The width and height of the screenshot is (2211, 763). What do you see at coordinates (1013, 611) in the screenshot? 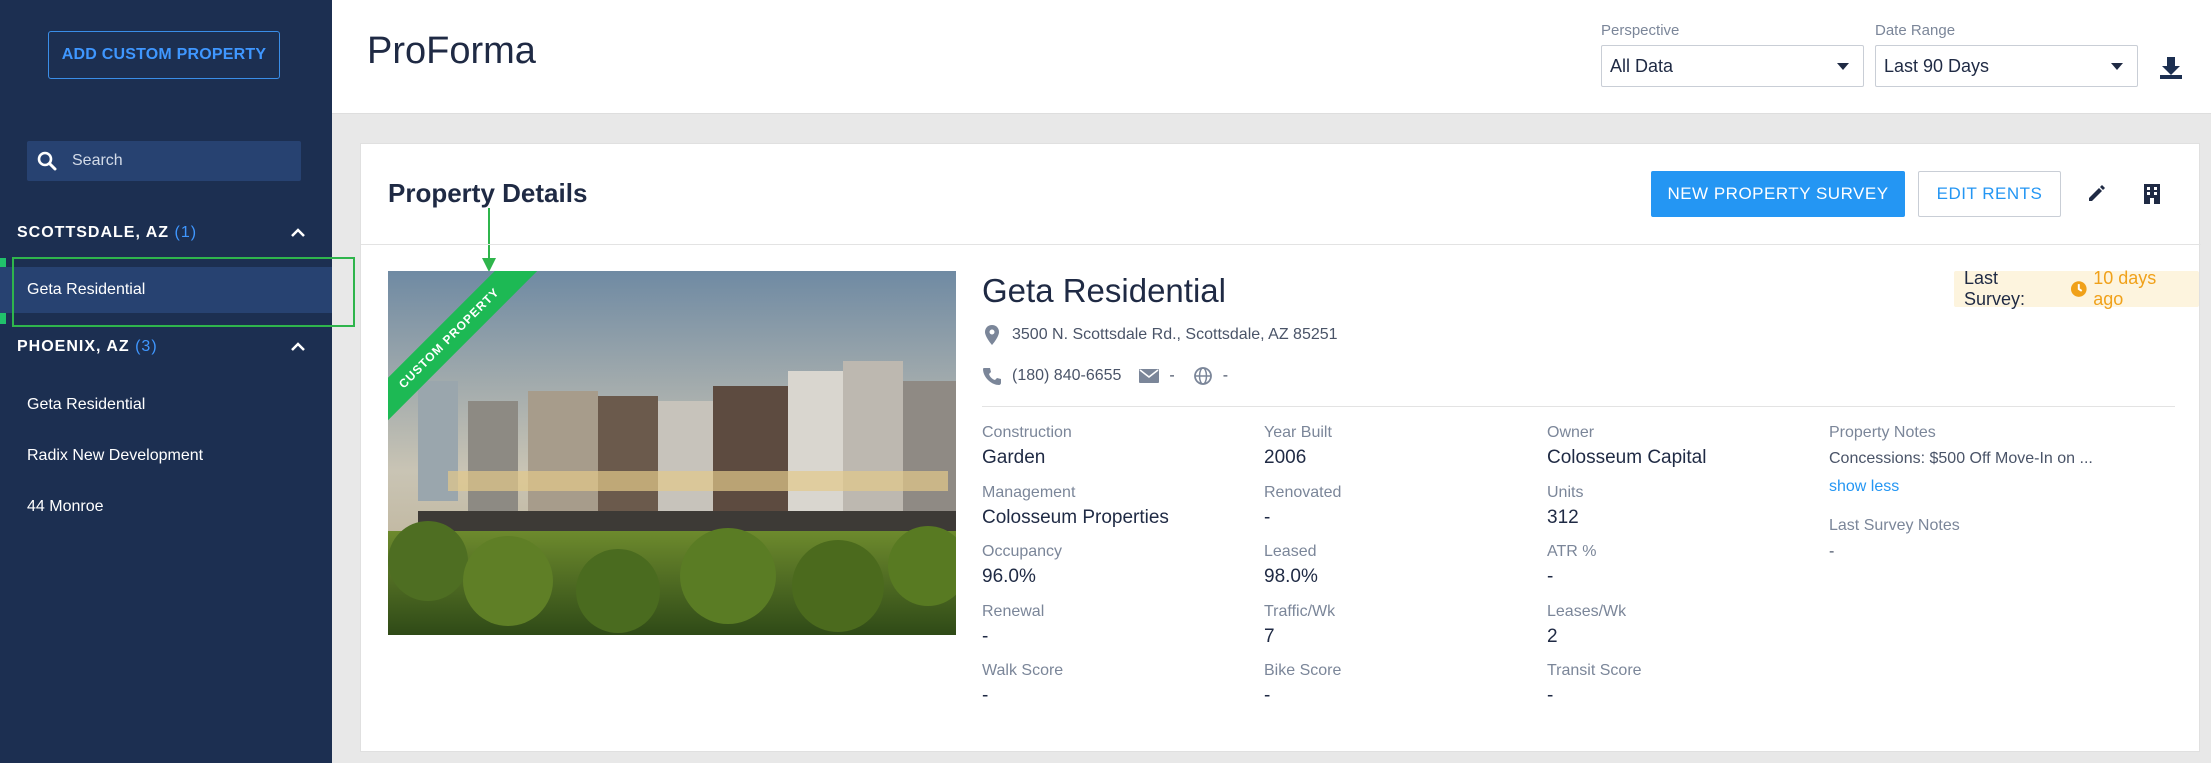
I see `stat-label: Renewal` at bounding box center [1013, 611].